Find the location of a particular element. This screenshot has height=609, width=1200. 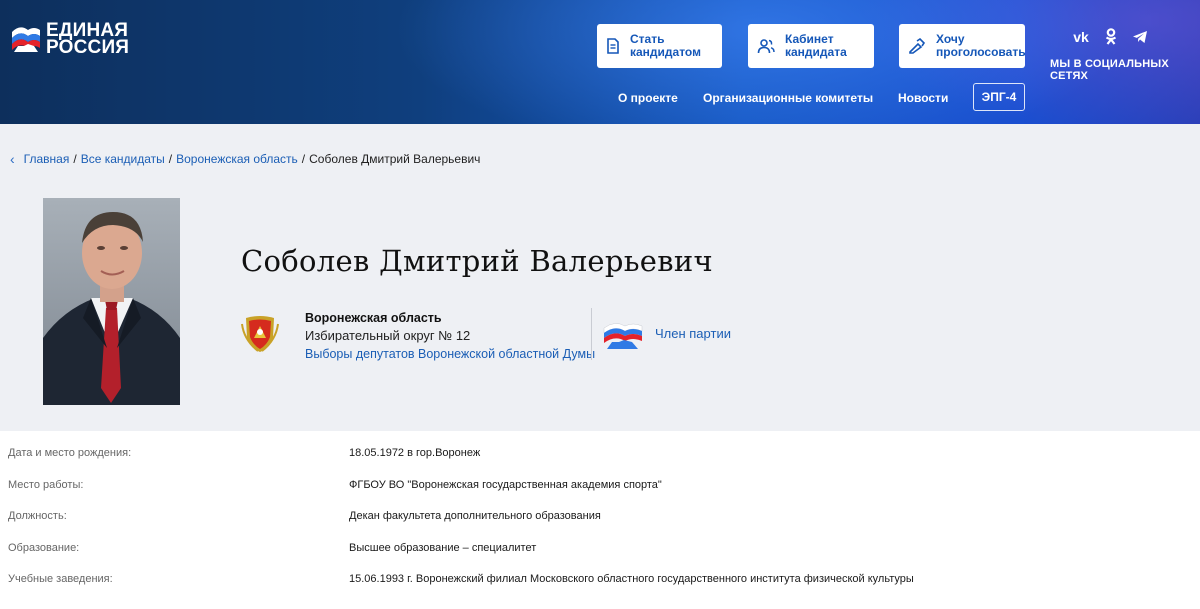

party-logo: ЕДИНАЯ РОССИЯ is located at coordinates (70, 39).